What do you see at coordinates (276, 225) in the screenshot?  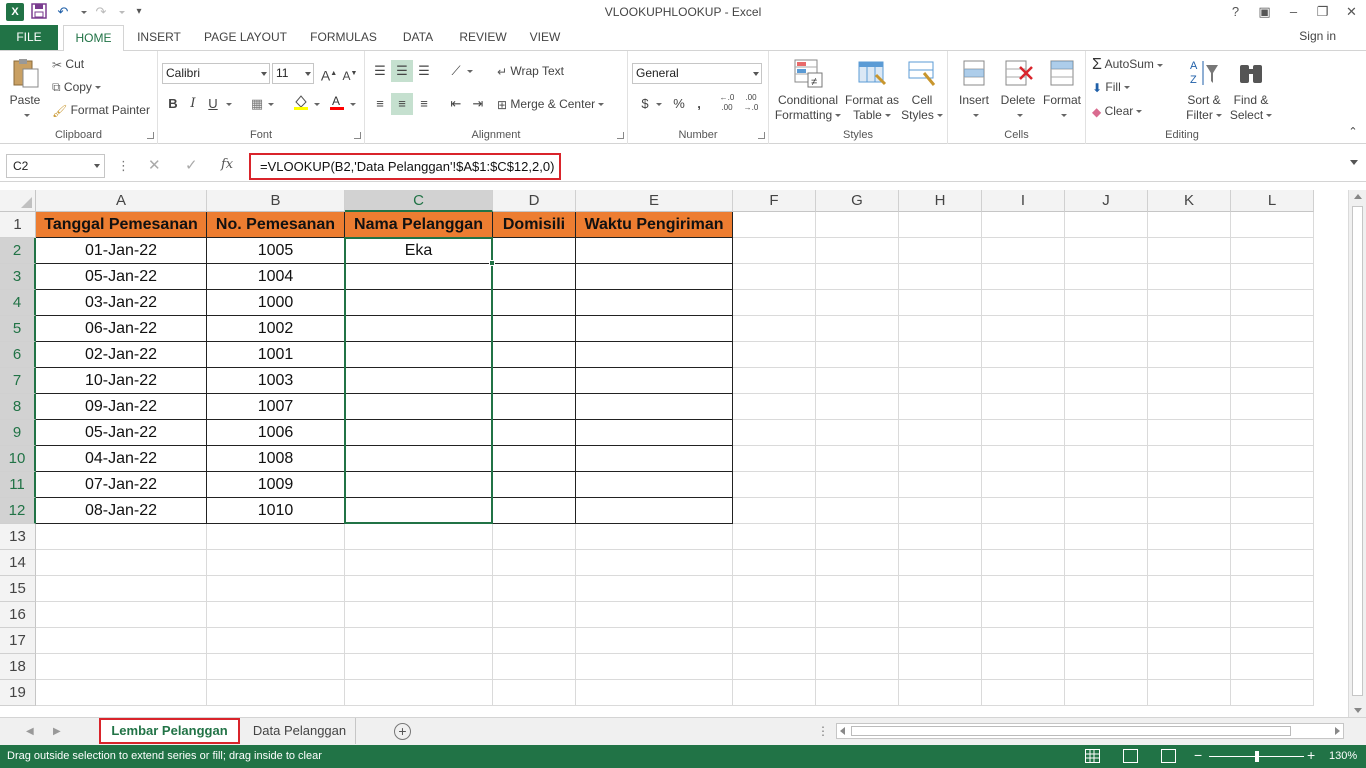 I see `header-cell: No. Pemesanan` at bounding box center [276, 225].